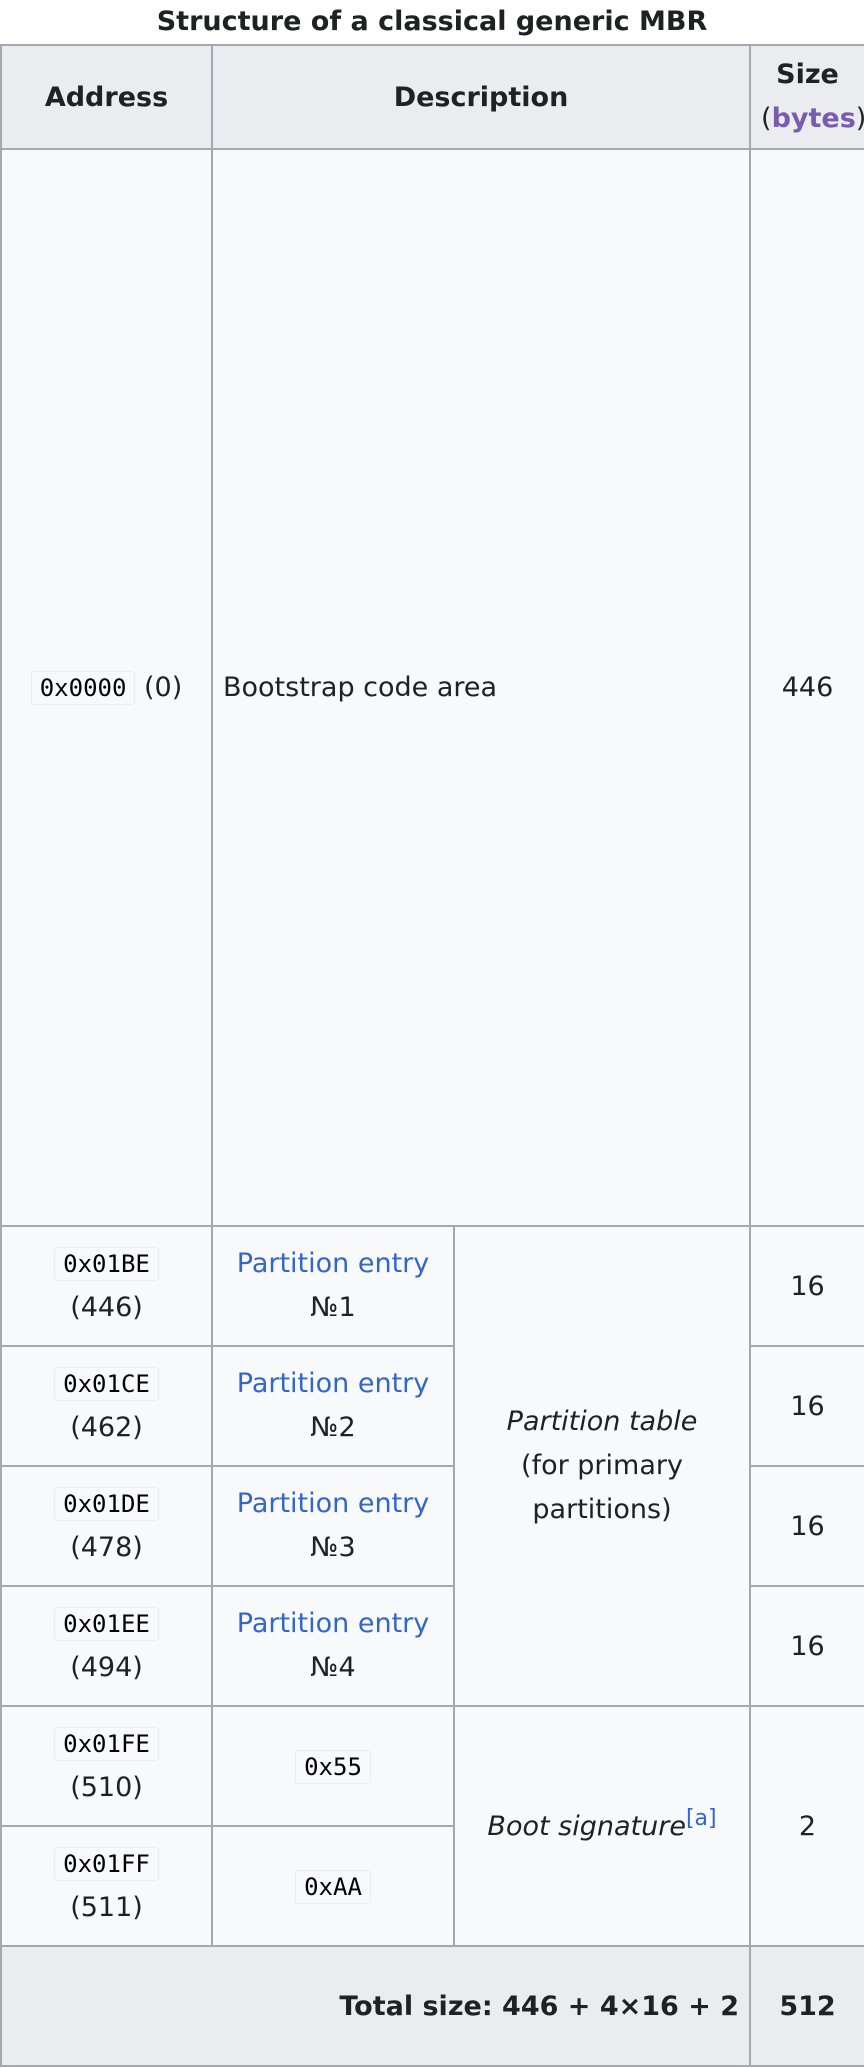 The image size is (864, 2068). Describe the element at coordinates (376, 2006) in the screenshot. I see `total-size-label: Total size: 446 + 4×16 + 2` at that location.